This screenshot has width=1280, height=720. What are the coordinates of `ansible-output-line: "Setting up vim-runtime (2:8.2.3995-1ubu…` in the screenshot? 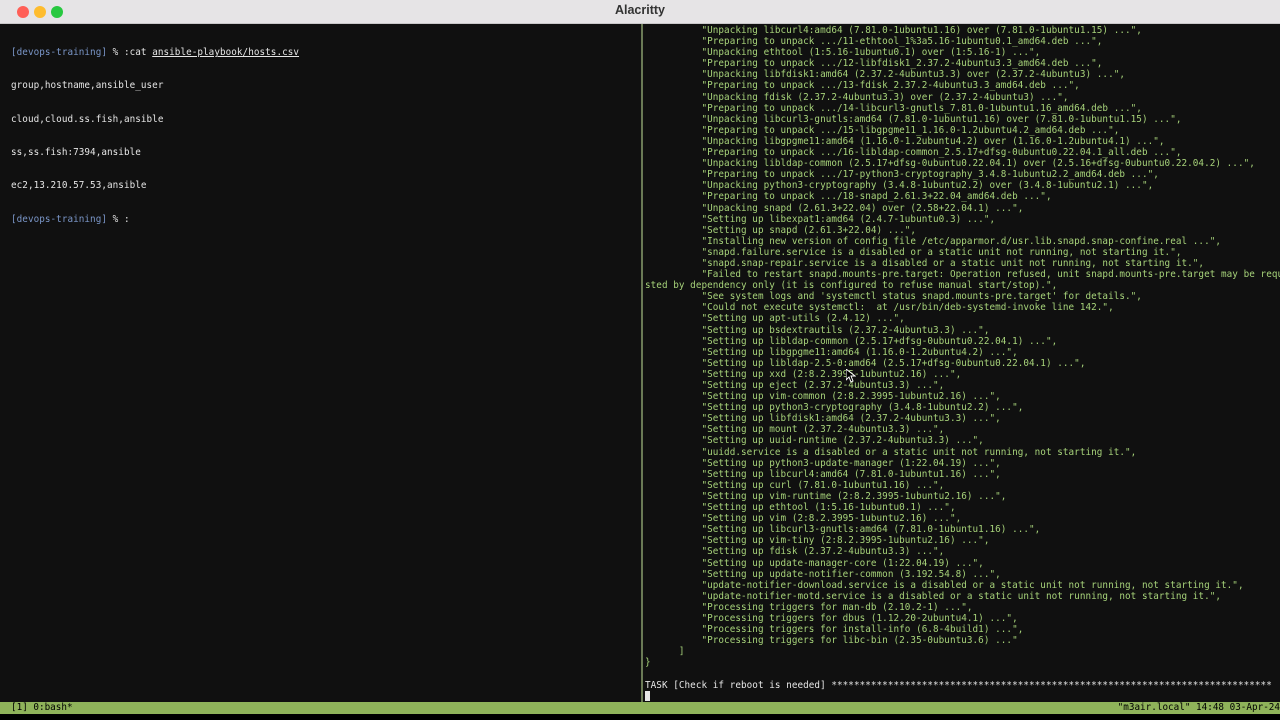 It's located at (826, 496).